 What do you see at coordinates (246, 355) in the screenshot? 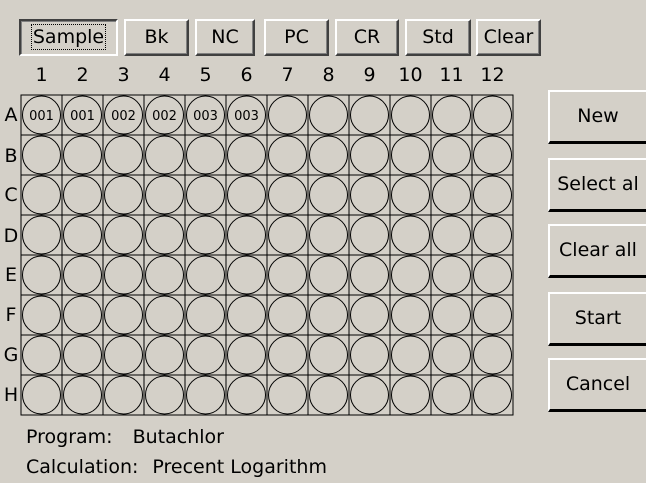
I see `well-G6` at bounding box center [246, 355].